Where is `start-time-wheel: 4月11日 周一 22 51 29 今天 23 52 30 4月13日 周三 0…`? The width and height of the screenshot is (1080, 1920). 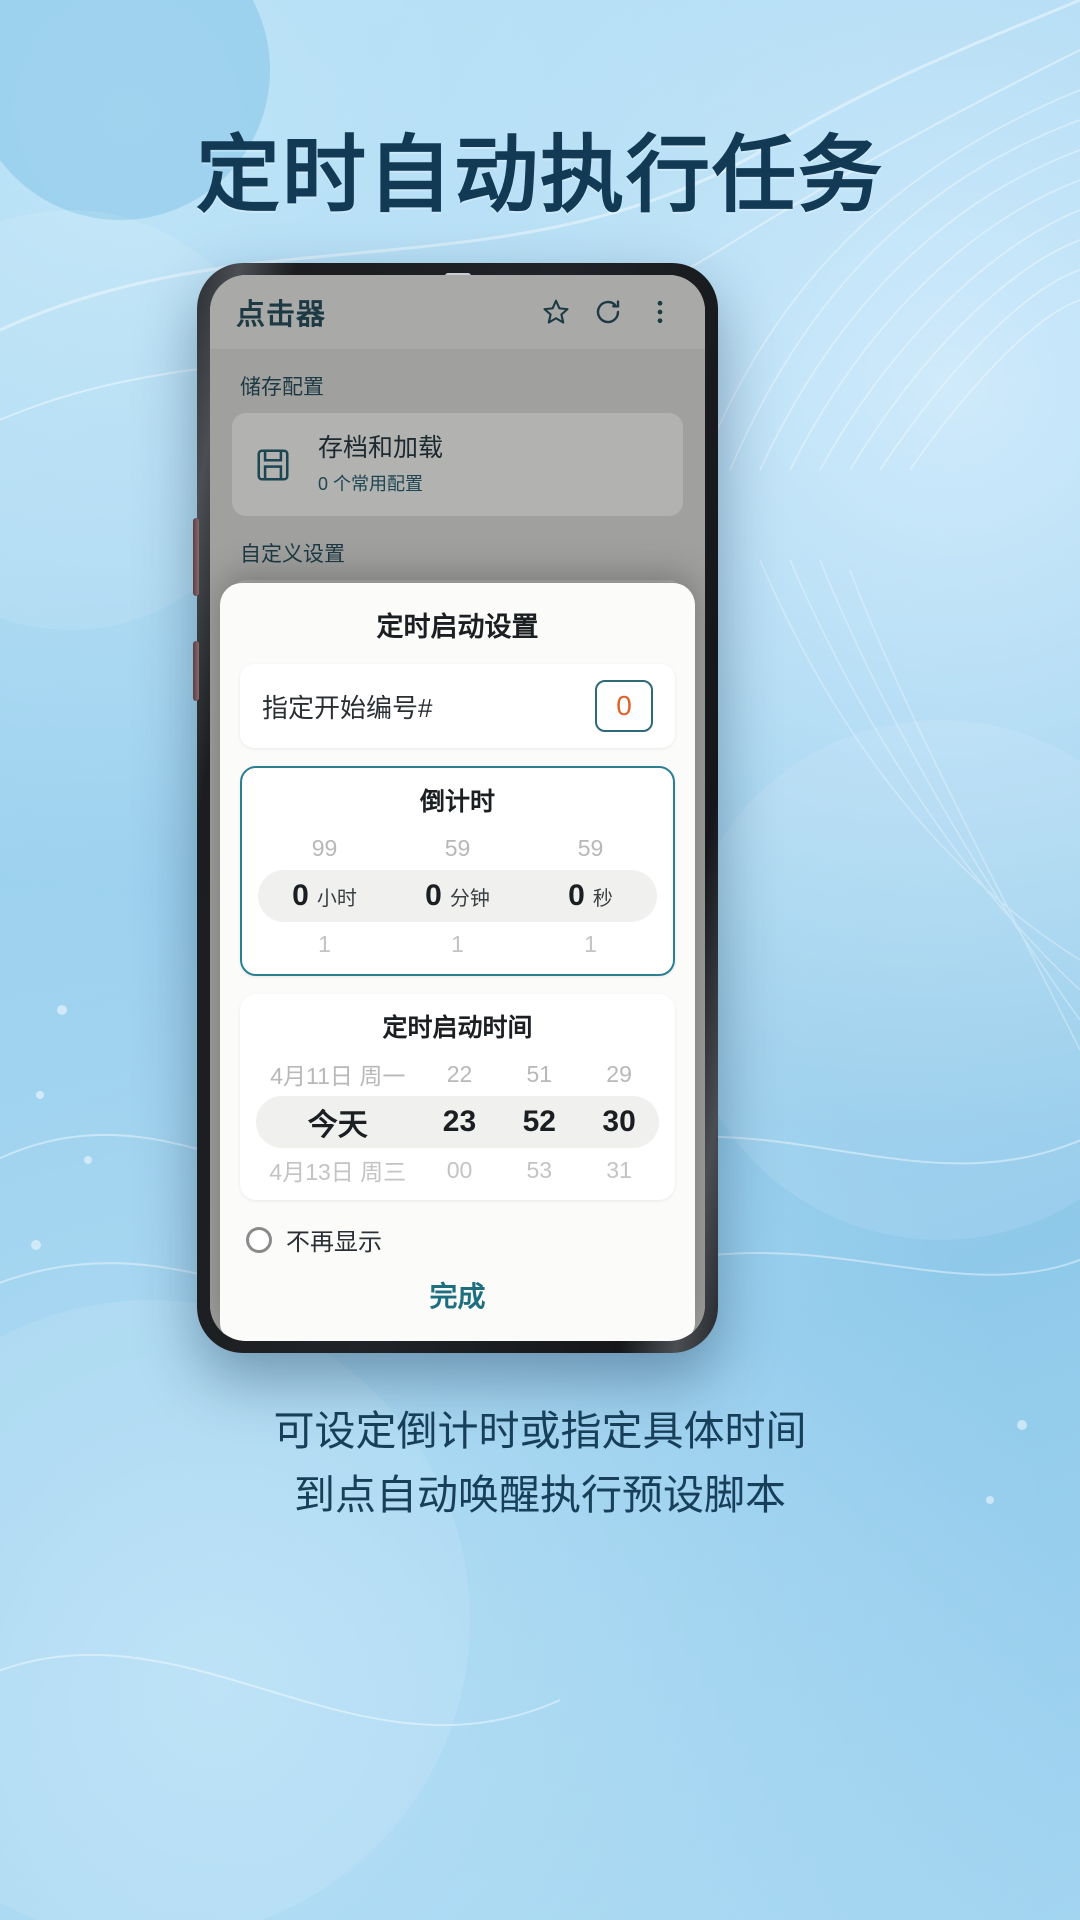
start-time-wheel: 4月11日 周一 22 51 29 今天 23 52 30 4月13日 周三 0… is located at coordinates (457, 1122).